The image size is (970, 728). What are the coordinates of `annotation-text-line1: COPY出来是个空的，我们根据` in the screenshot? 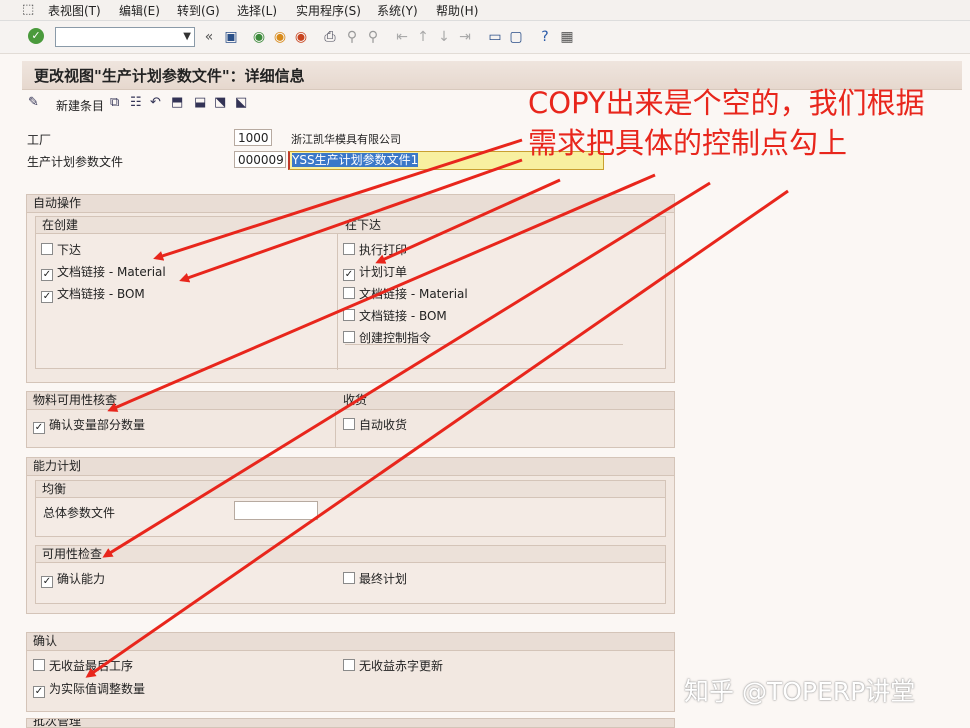 It's located at (726, 103).